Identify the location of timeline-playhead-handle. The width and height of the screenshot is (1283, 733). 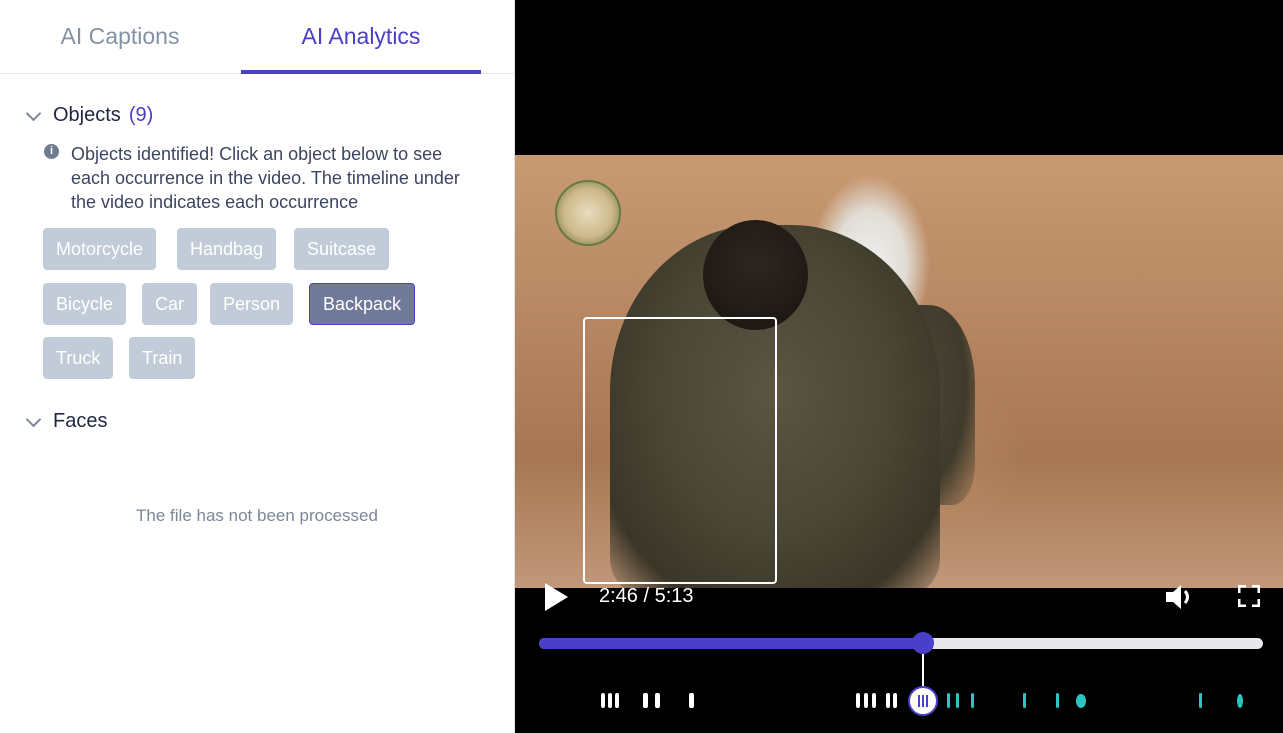
(922, 701).